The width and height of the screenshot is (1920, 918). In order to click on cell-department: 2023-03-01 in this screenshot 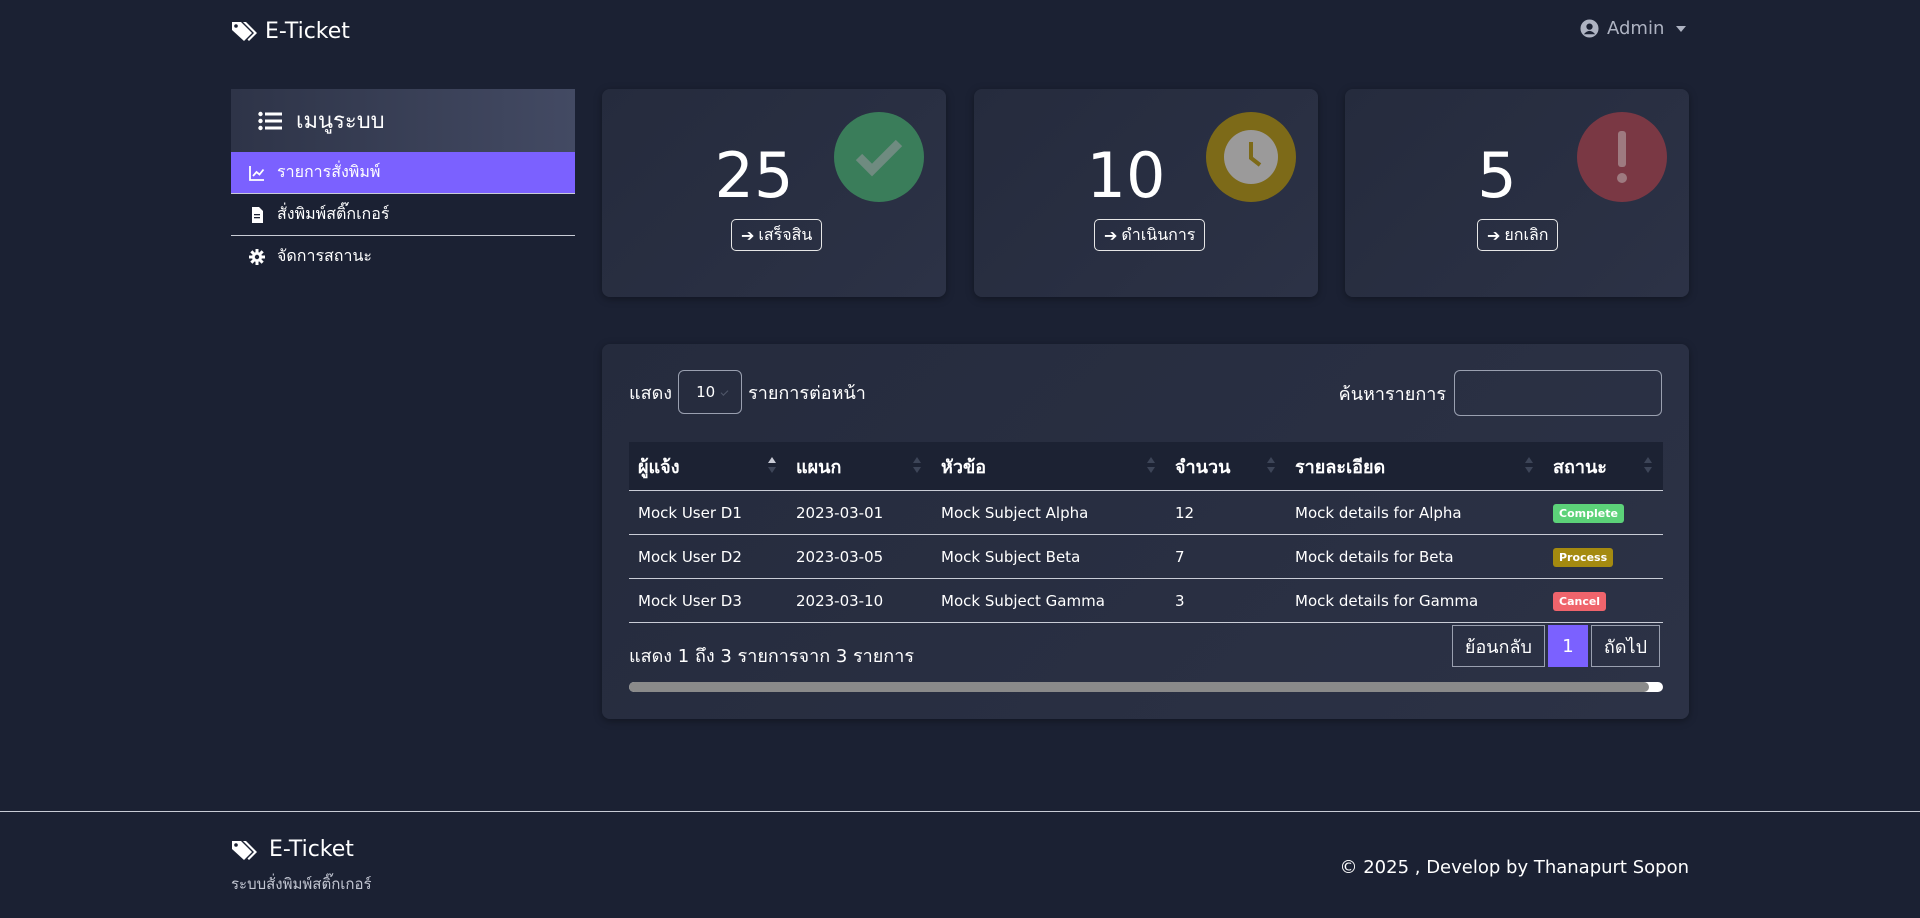, I will do `click(859, 512)`.